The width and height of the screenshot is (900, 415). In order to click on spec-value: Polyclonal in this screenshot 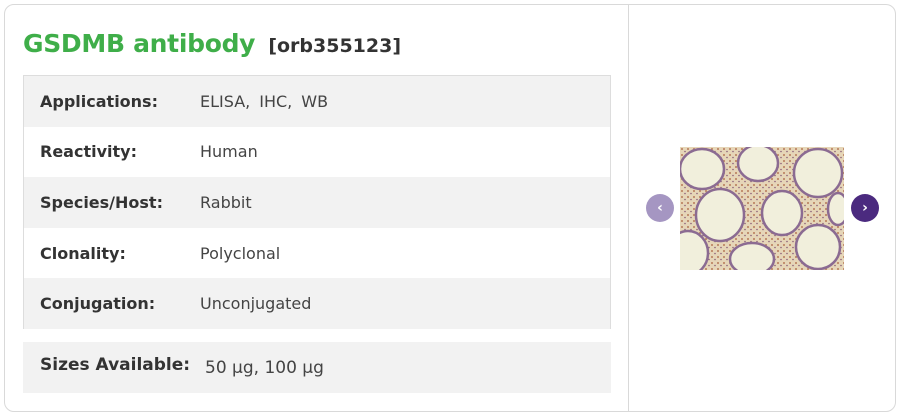, I will do `click(240, 253)`.